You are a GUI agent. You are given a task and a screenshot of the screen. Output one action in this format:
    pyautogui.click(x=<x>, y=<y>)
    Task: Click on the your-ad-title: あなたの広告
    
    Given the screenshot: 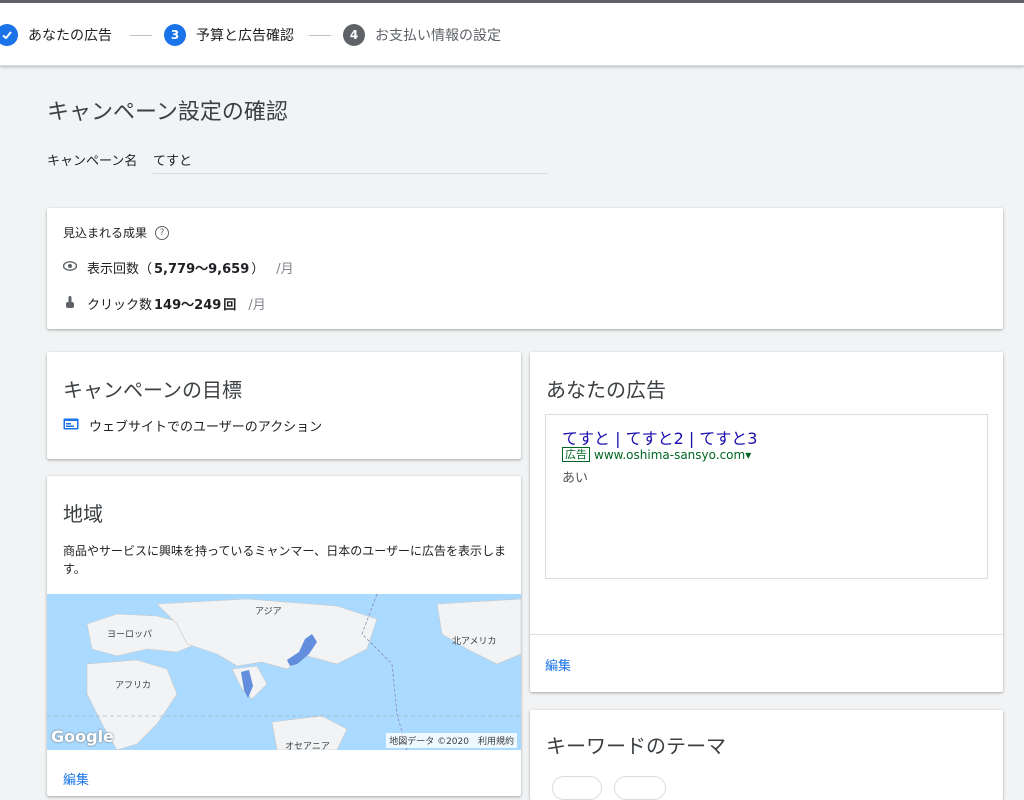 What is the action you would take?
    pyautogui.click(x=606, y=390)
    